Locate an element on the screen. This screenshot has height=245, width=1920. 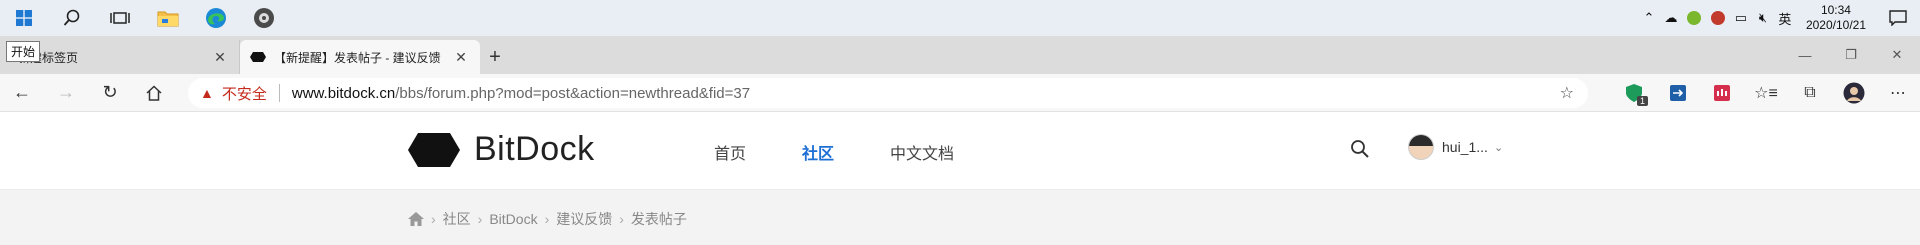
bitdock-favicon-icon is located at coordinates (258, 57).